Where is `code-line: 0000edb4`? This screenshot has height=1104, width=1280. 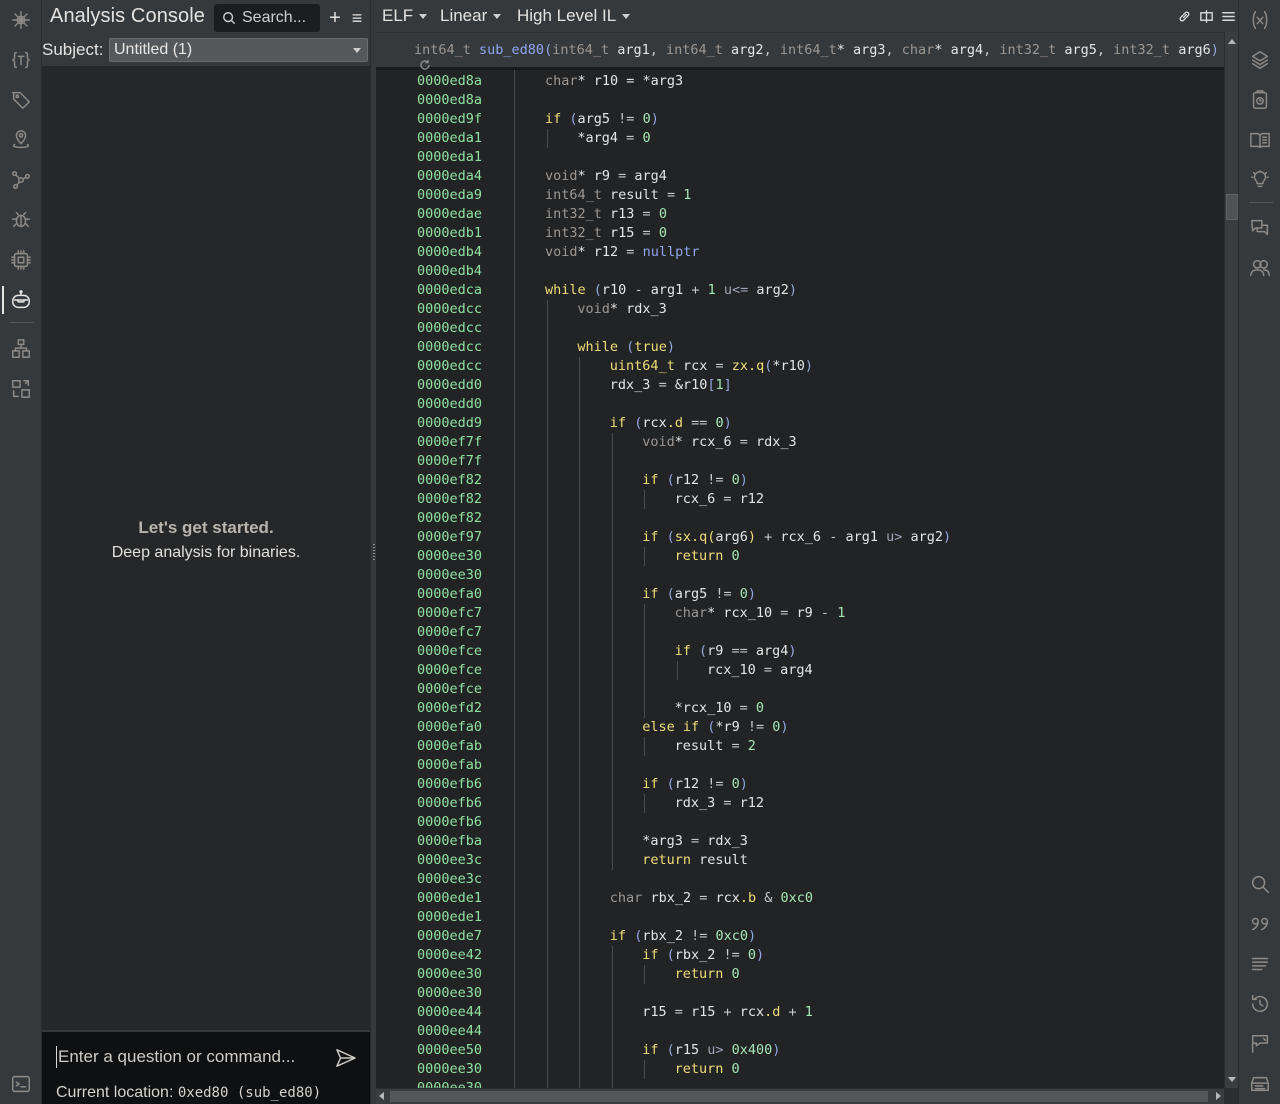
code-line: 0000edb4 is located at coordinates (800, 271).